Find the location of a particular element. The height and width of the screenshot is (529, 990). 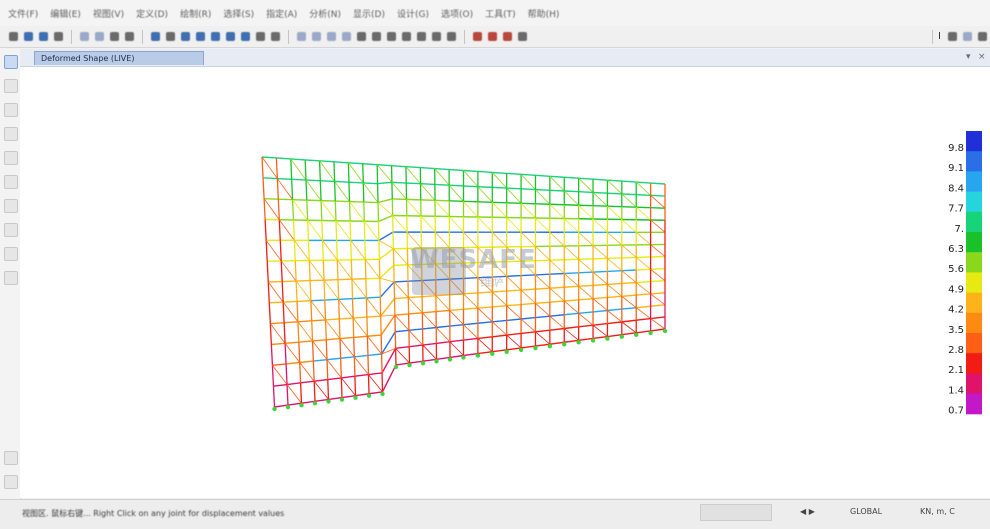

select-all-icon is located at coordinates (11, 458).